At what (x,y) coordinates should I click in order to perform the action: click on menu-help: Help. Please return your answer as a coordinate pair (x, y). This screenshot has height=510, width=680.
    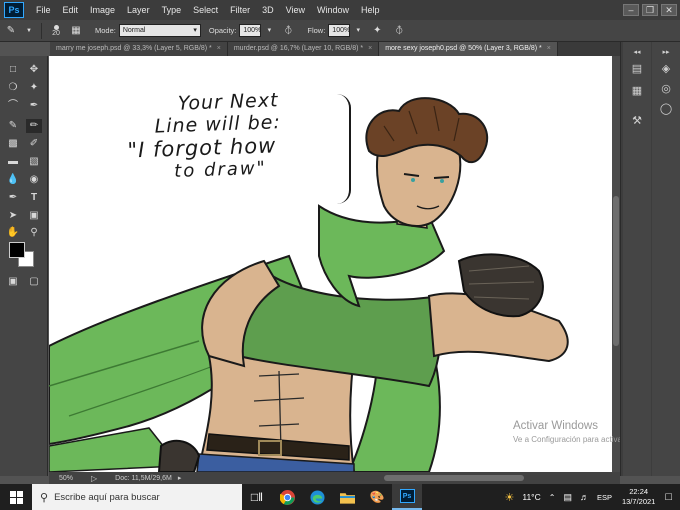
    Looking at the image, I should click on (370, 10).